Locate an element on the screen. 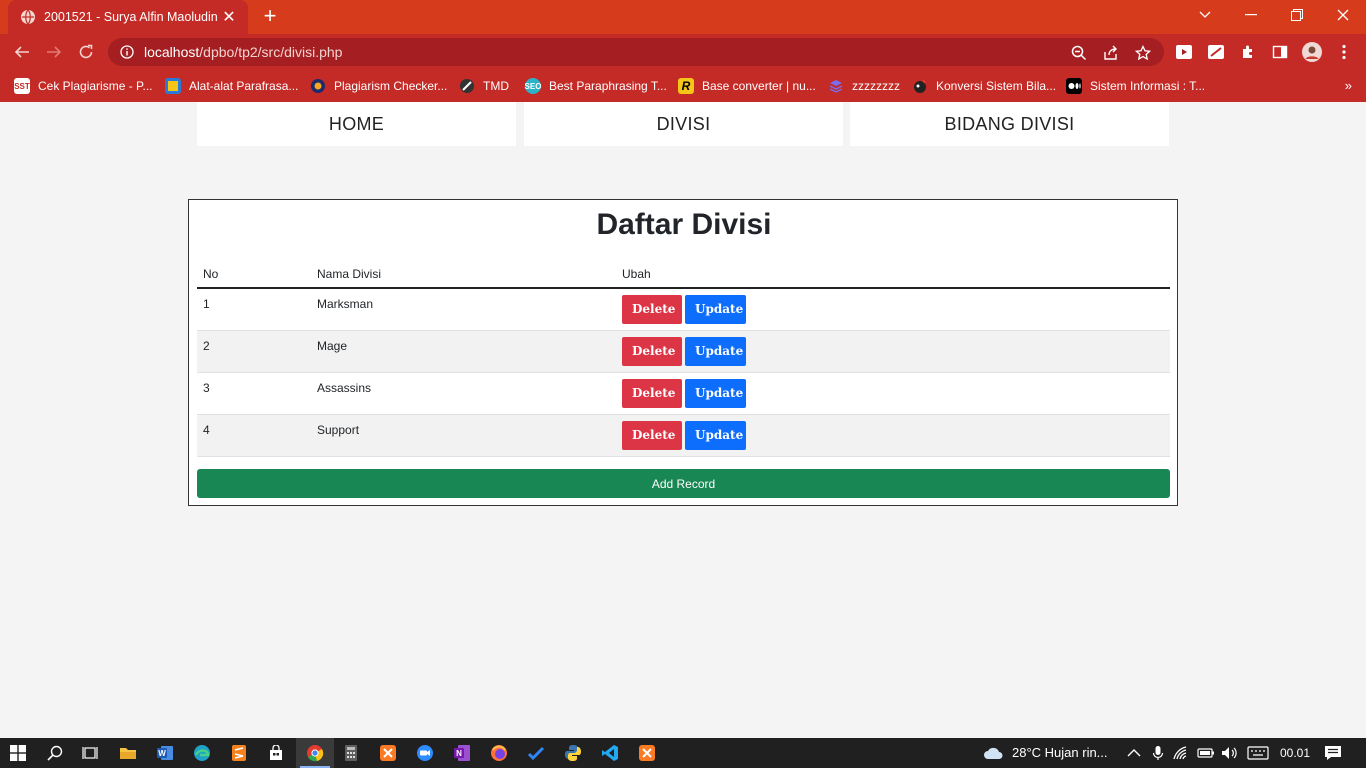 The height and width of the screenshot is (768, 1366). seo-icon: SEO is located at coordinates (533, 86).